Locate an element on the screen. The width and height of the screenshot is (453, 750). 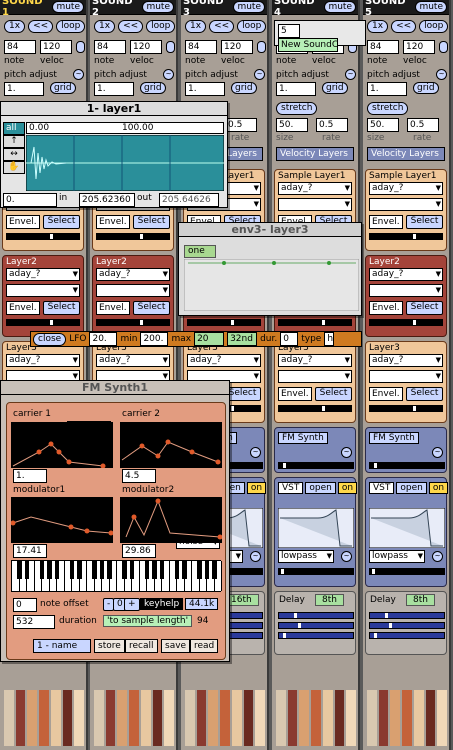
layer3-select: aday_? is located at coordinates (315, 360).